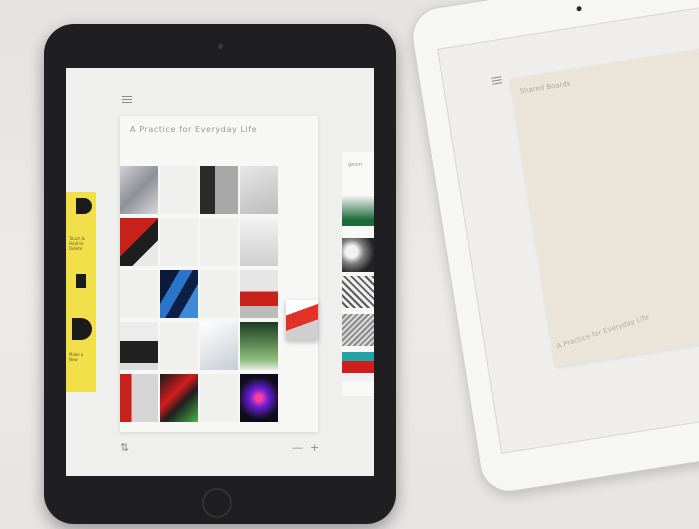 This screenshot has height=529, width=699. What do you see at coordinates (127, 99) in the screenshot?
I see `menu-icon` at bounding box center [127, 99].